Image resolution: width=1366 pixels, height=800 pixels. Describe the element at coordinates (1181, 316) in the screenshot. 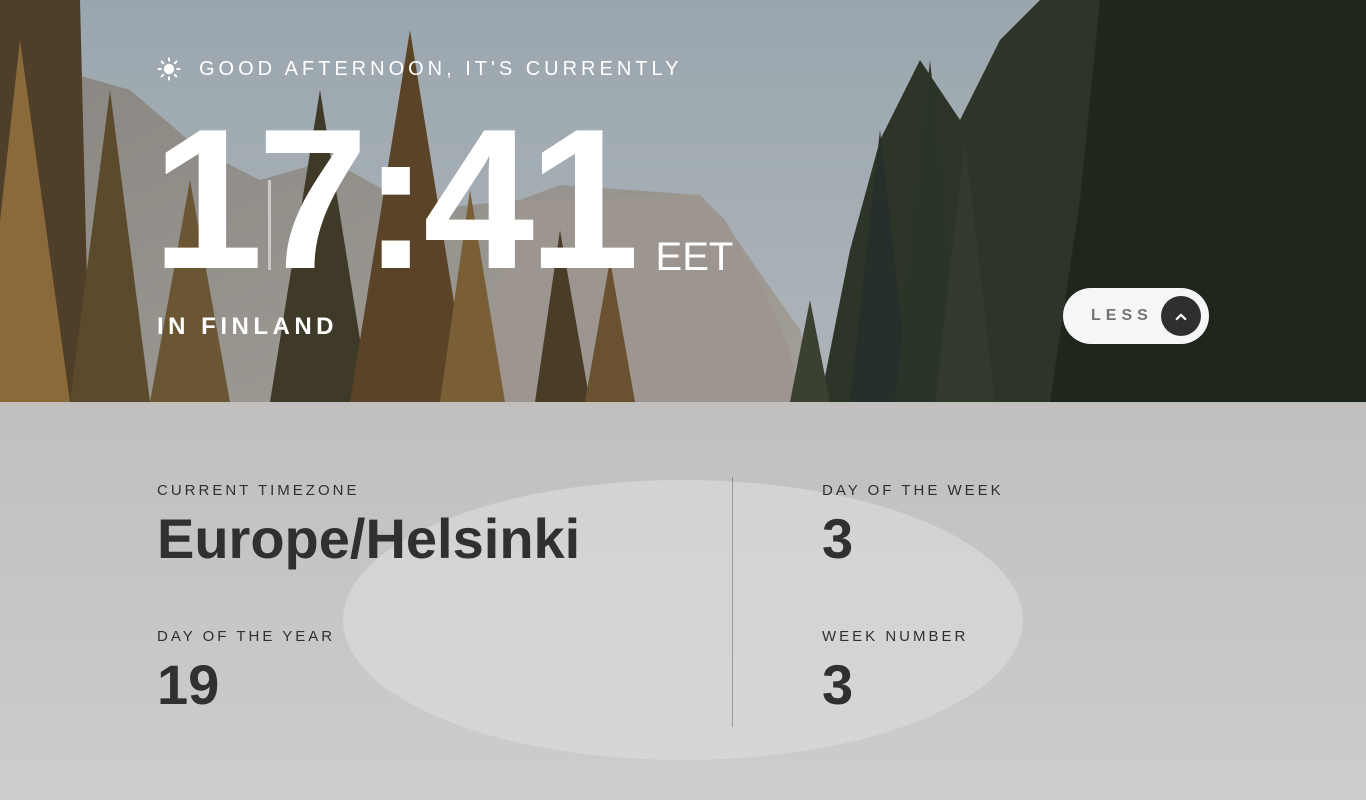

I see `chevron-up-icon` at that location.